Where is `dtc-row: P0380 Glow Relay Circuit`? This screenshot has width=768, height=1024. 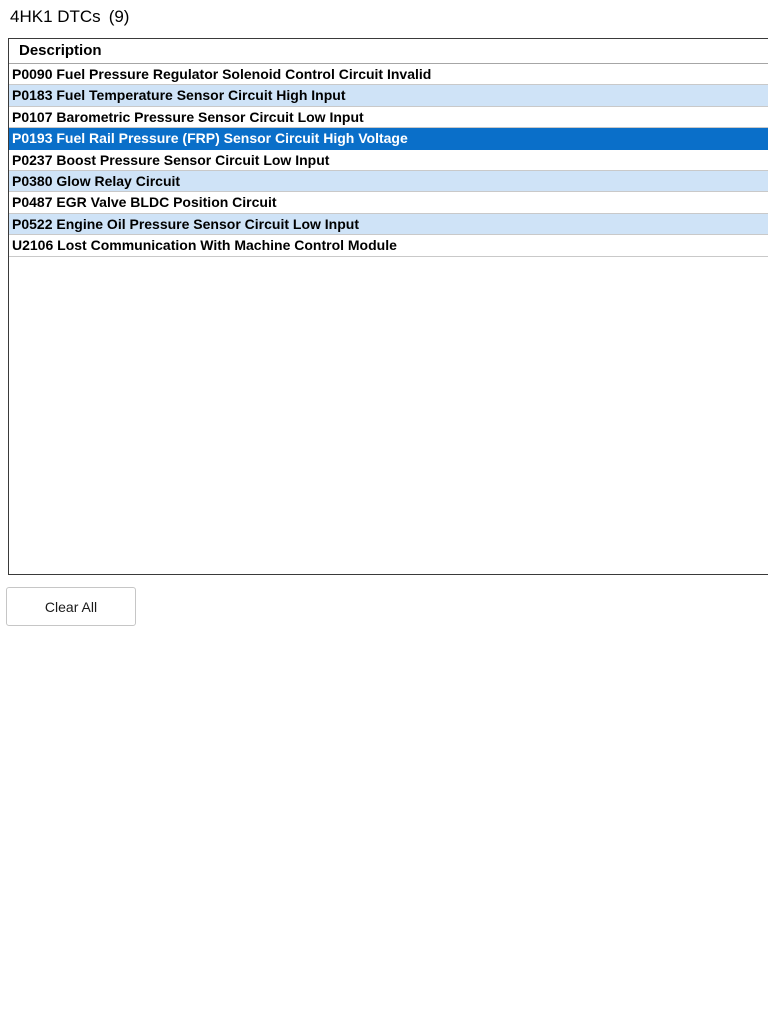 dtc-row: P0380 Glow Relay Circuit is located at coordinates (388, 181).